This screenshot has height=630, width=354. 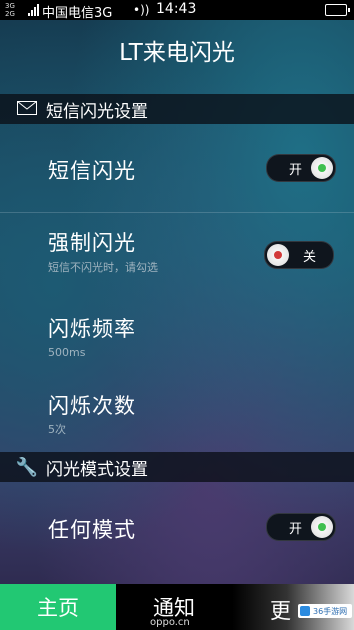 What do you see at coordinates (177, 53) in the screenshot?
I see `page-title: LT来电闪光` at bounding box center [177, 53].